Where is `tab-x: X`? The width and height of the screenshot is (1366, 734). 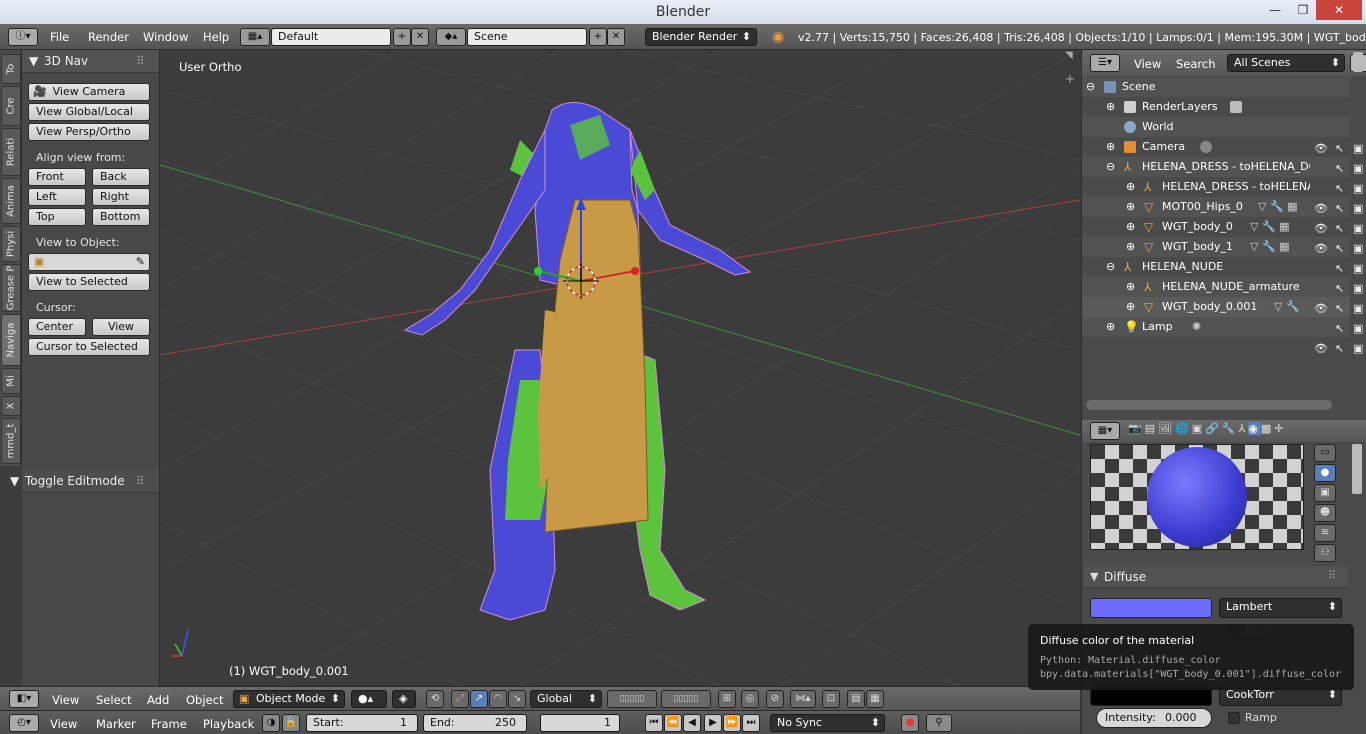 tab-x: X is located at coordinates (11, 406).